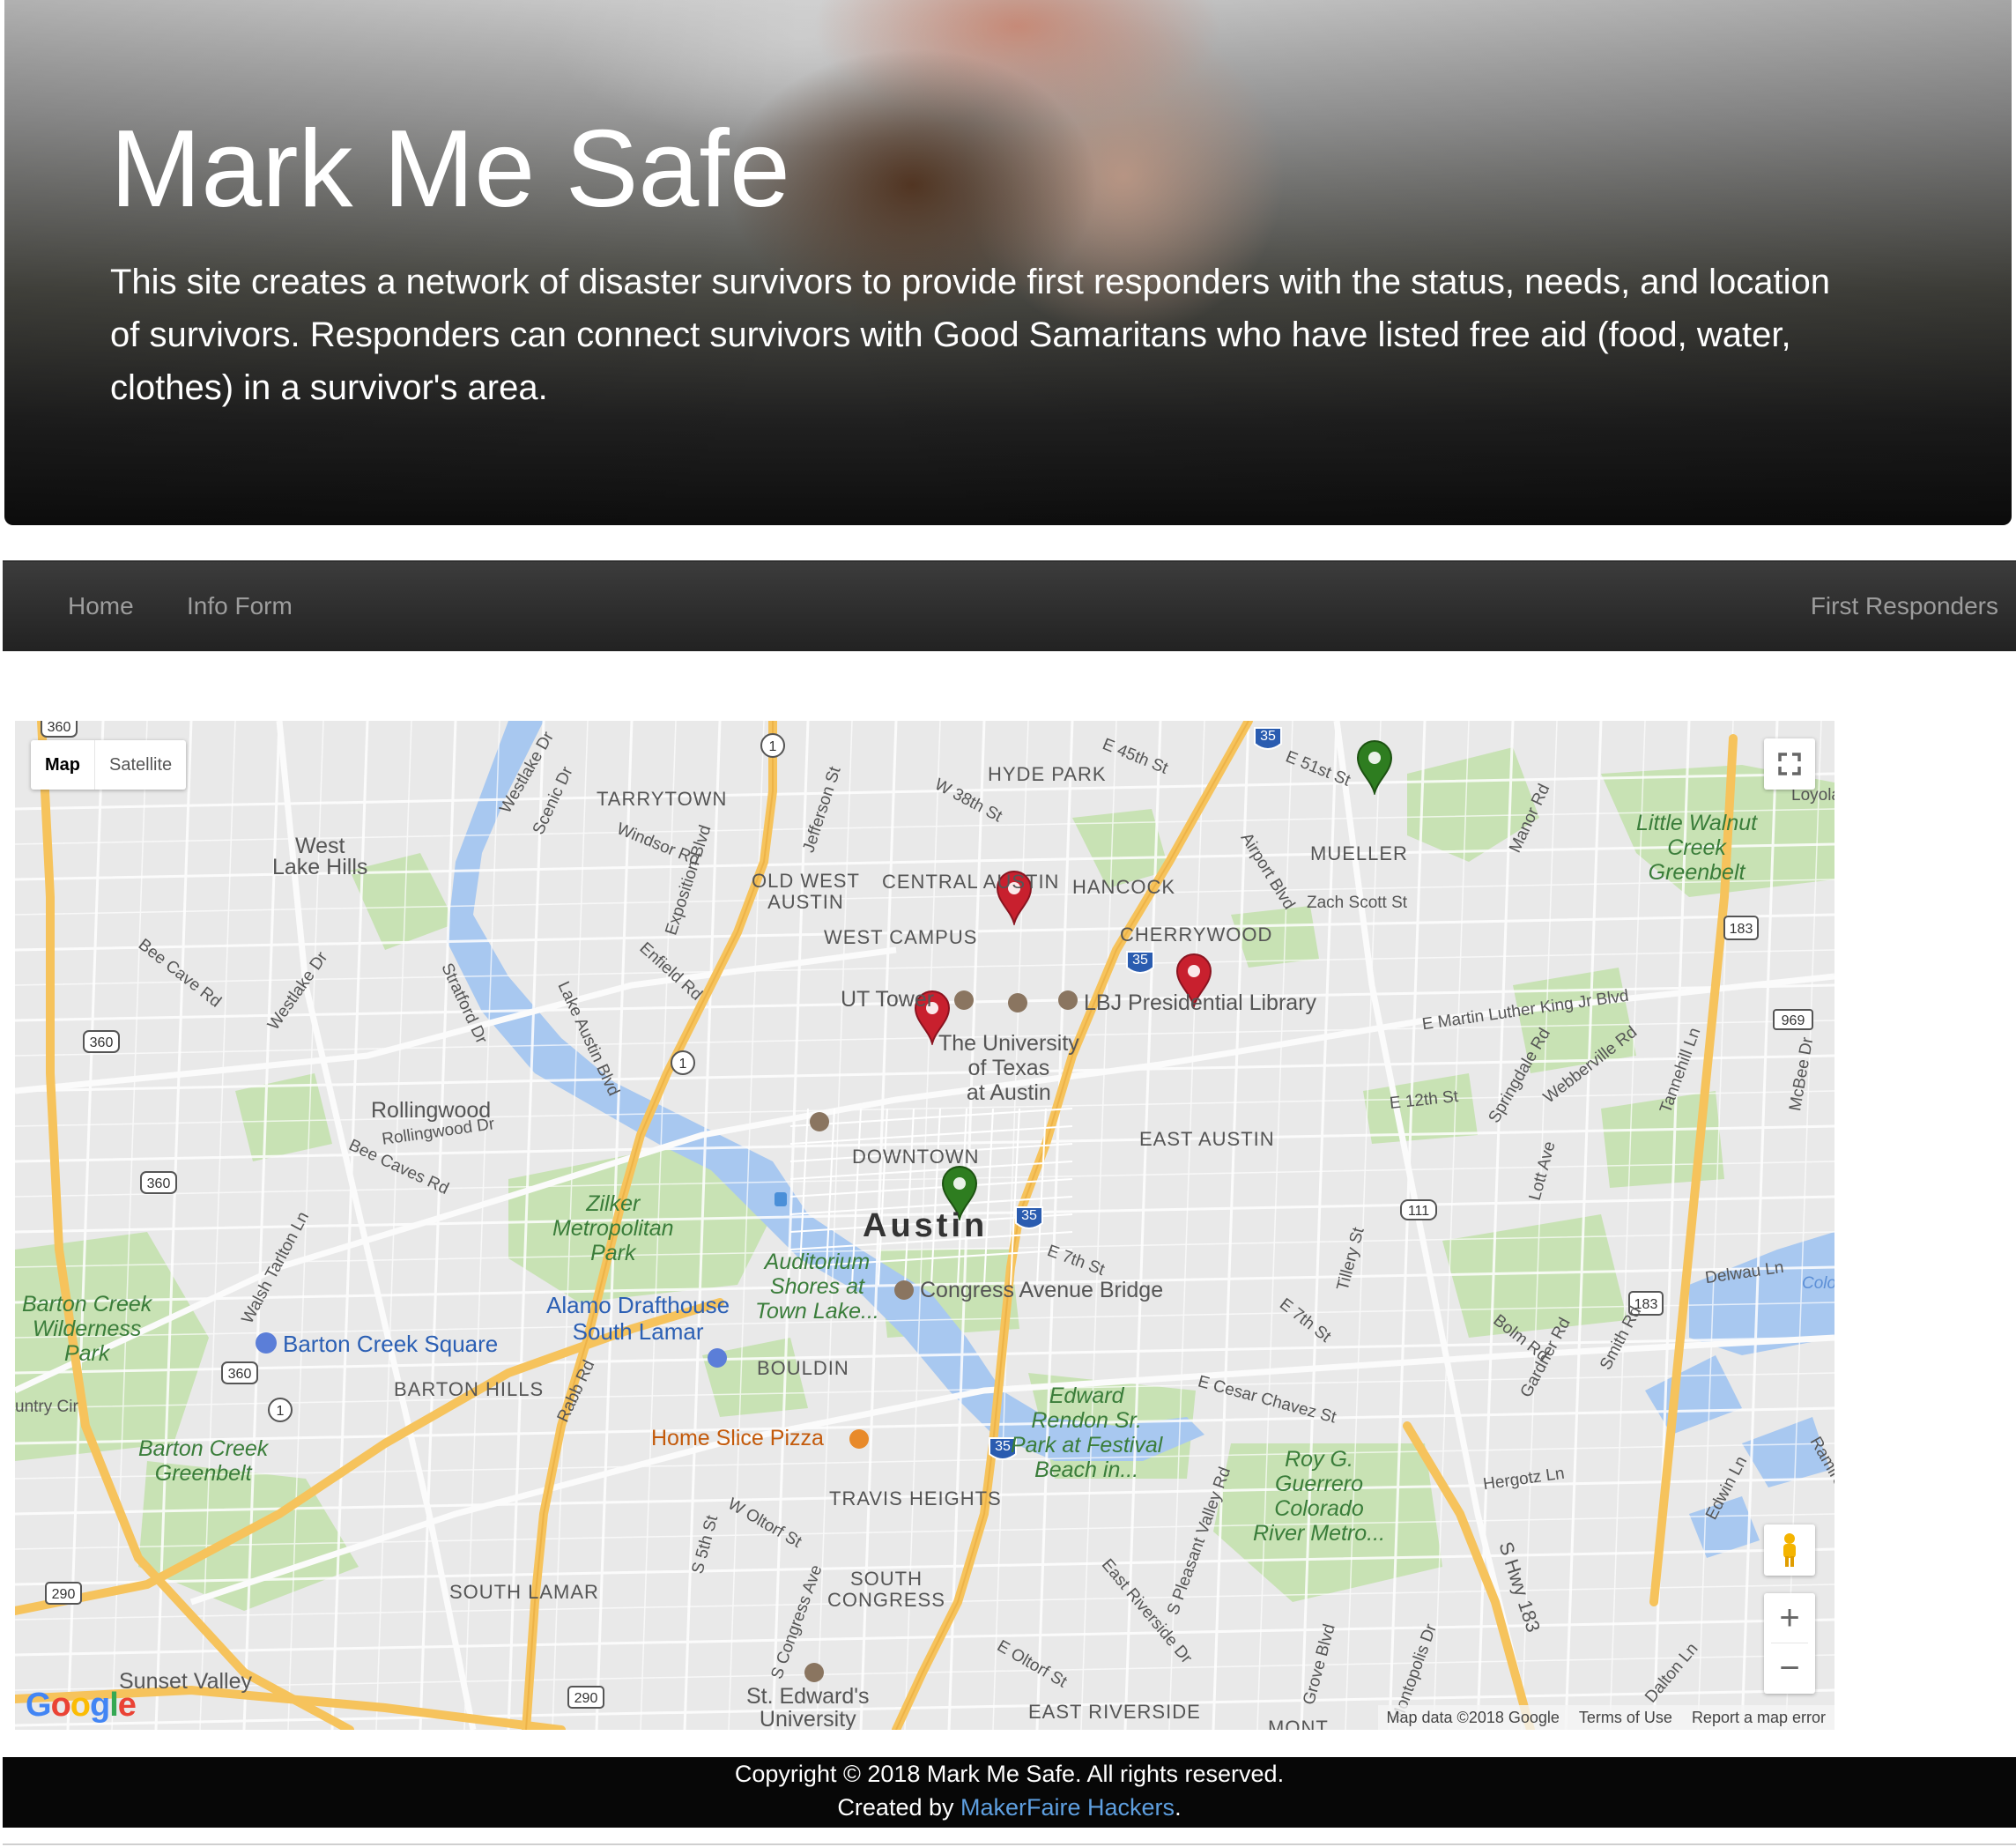  What do you see at coordinates (1473, 1717) in the screenshot?
I see `map-data-attribution: Map data ©2018 Google` at bounding box center [1473, 1717].